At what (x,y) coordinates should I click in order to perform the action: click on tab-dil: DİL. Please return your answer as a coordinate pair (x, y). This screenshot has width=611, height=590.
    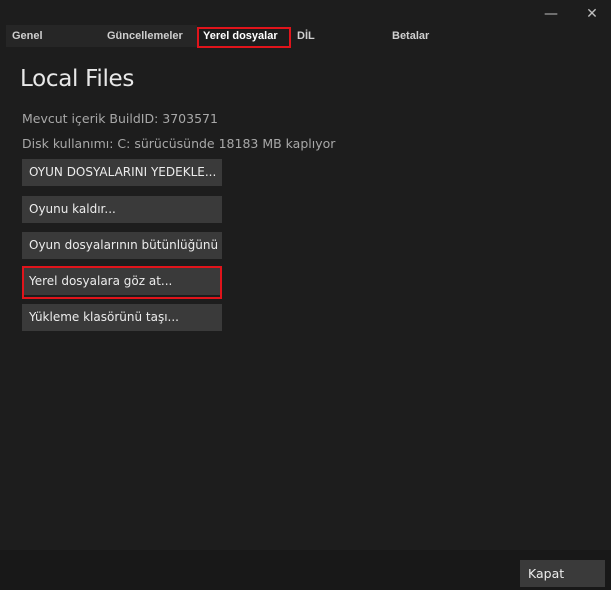
    Looking at the image, I should click on (338, 36).